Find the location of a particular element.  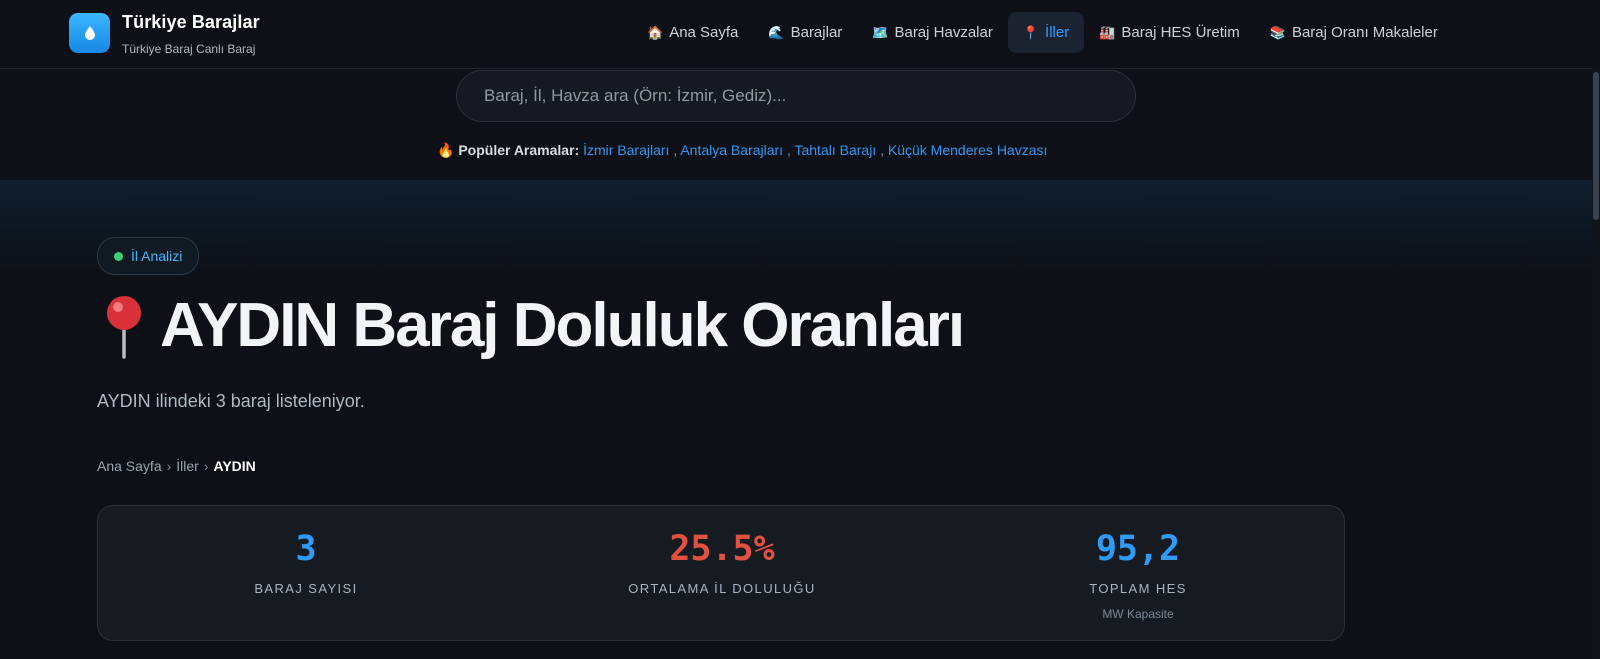

fire-icon: 🔥 is located at coordinates (446, 150).